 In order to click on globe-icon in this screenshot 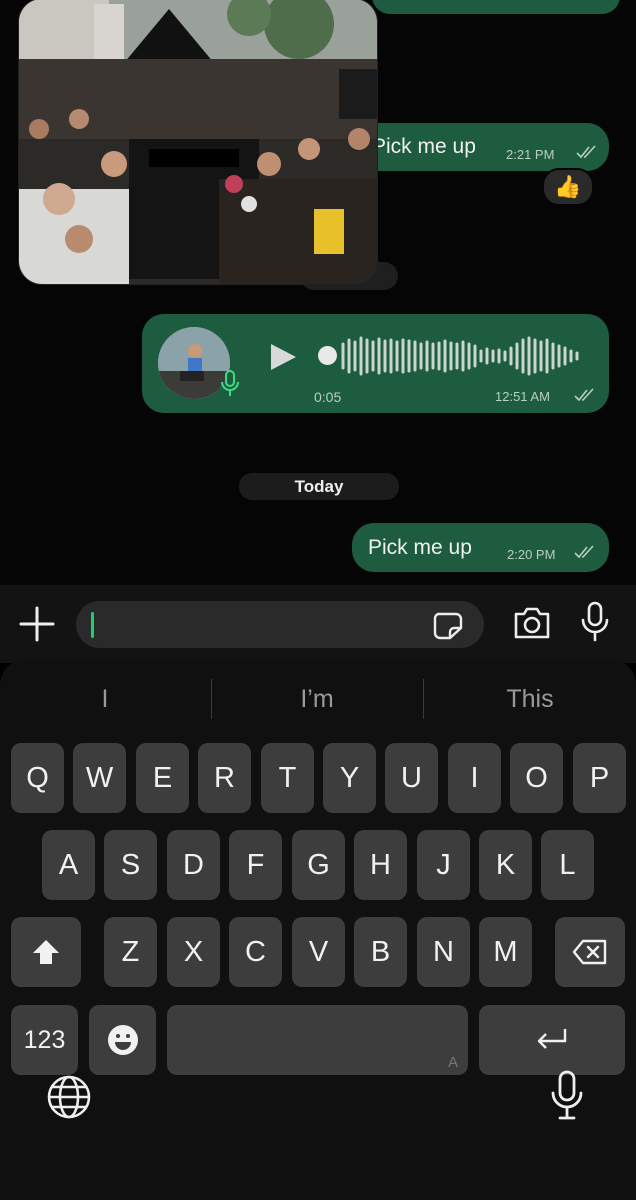, I will do `click(69, 1097)`.